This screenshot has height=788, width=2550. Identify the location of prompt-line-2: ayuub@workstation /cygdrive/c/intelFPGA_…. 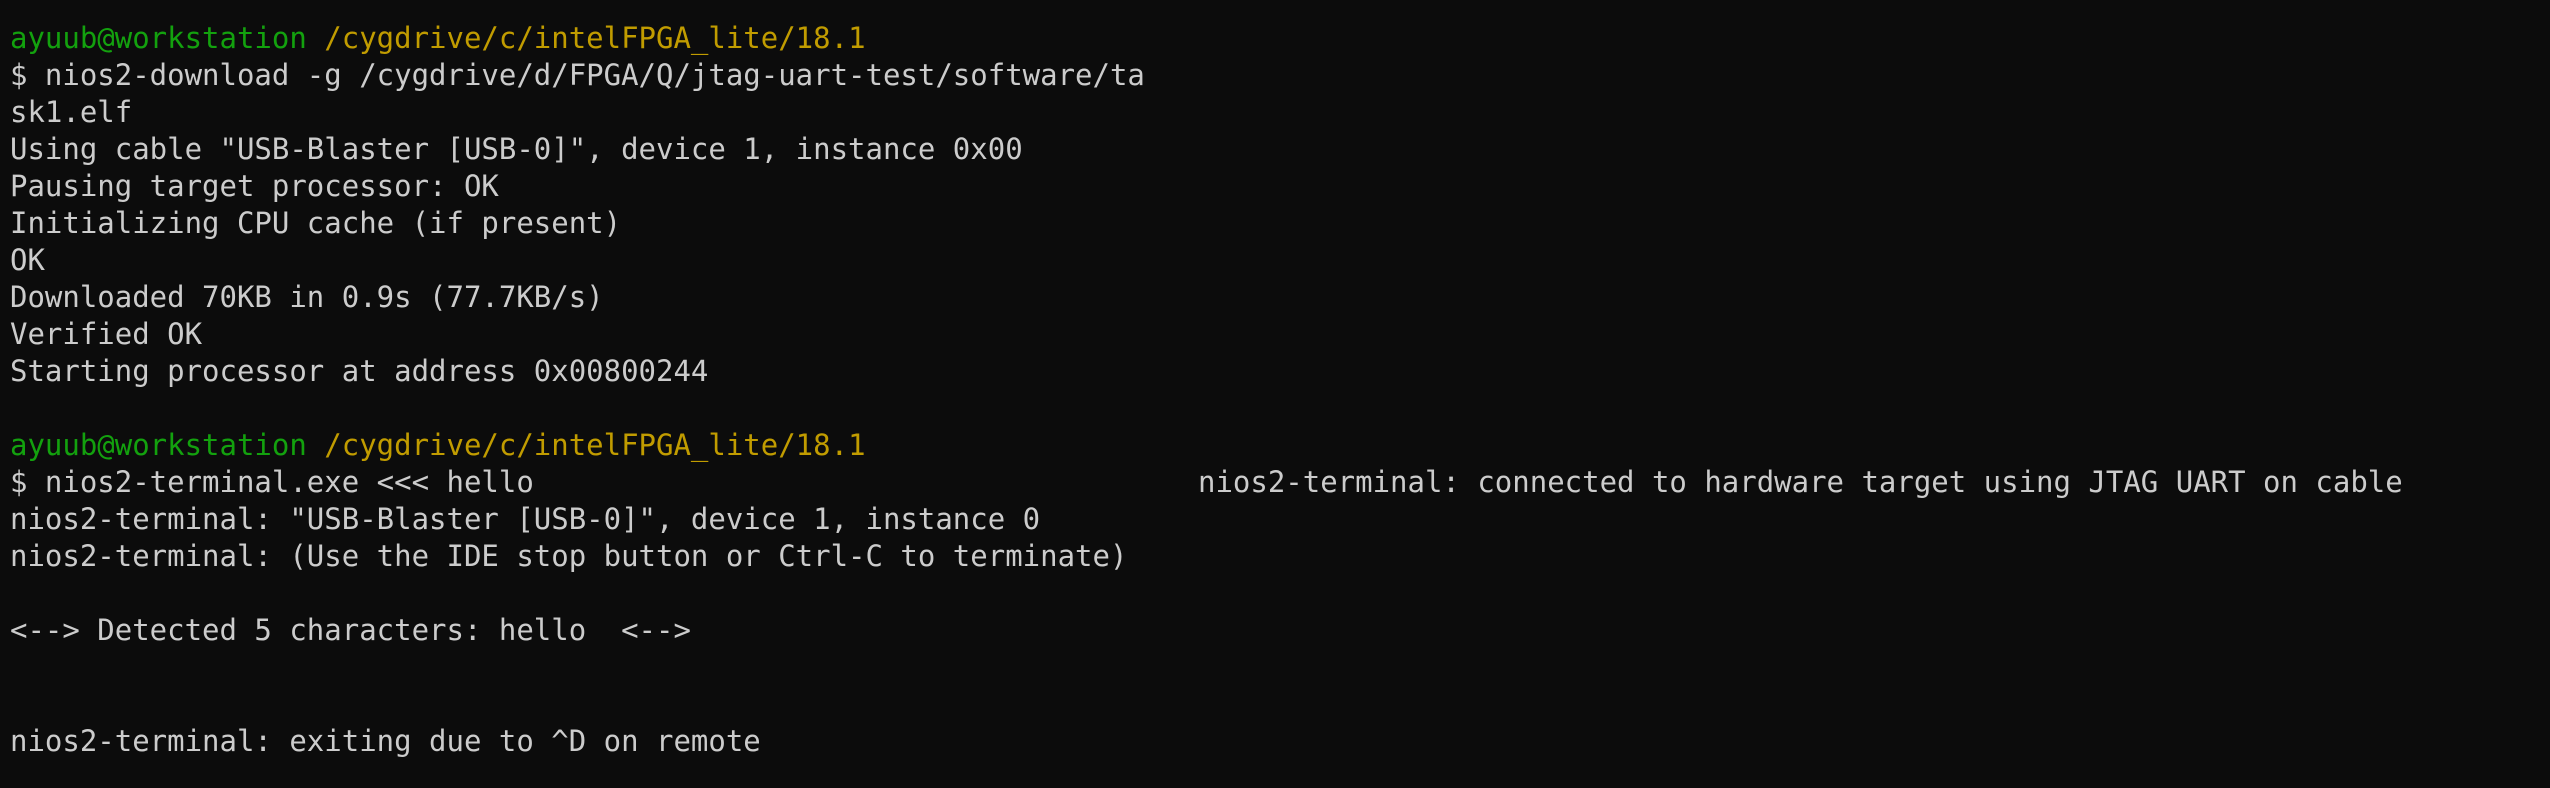
(1280, 445).